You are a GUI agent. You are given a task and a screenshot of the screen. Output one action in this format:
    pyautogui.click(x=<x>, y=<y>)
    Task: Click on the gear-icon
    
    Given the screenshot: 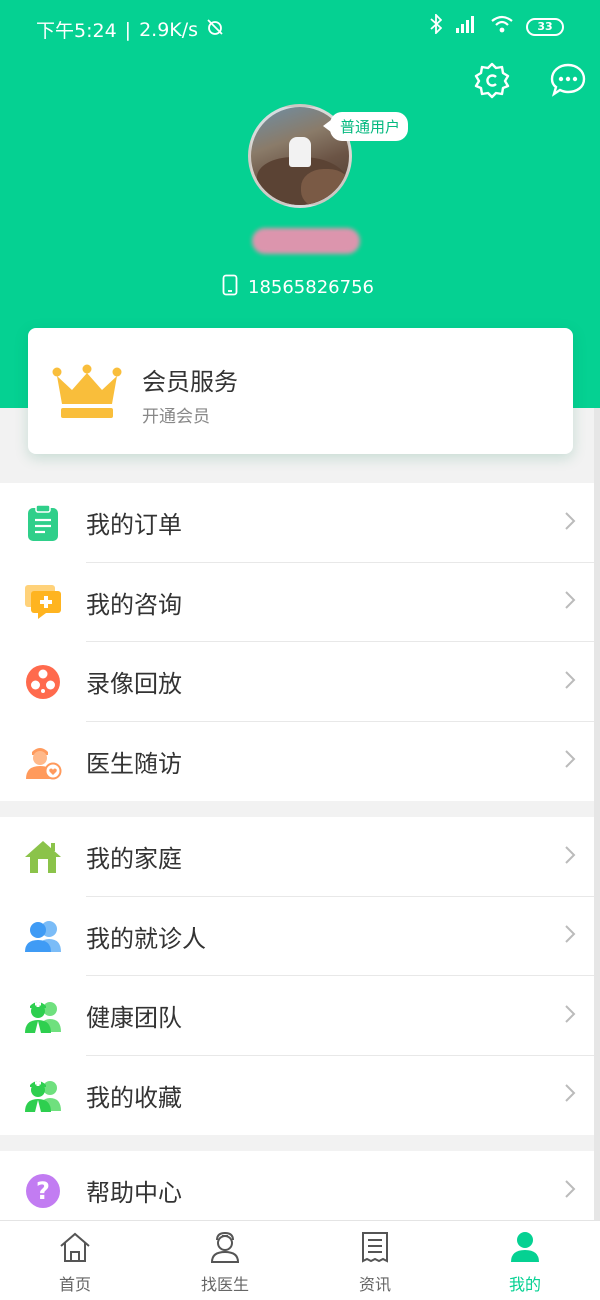 What is the action you would take?
    pyautogui.click(x=492, y=82)
    